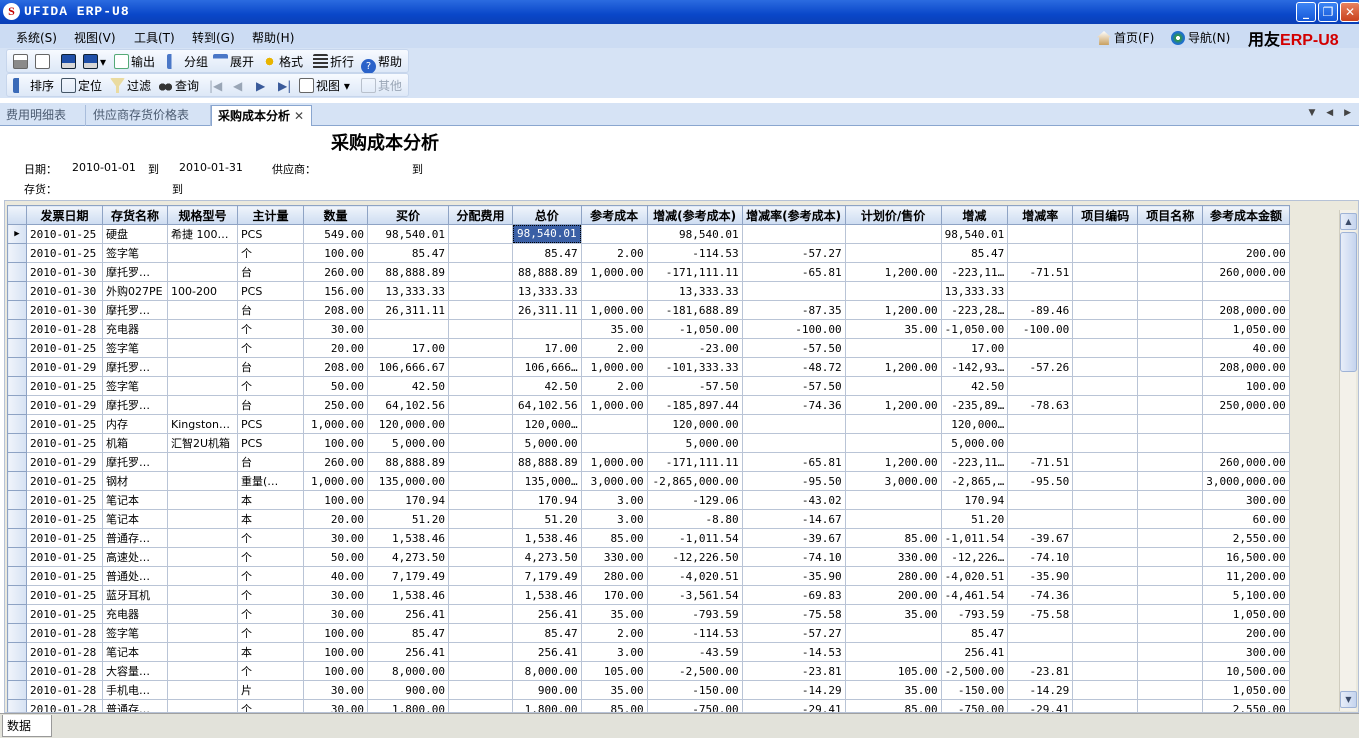 The width and height of the screenshot is (1359, 738). I want to click on column-header: 总价, so click(547, 215).